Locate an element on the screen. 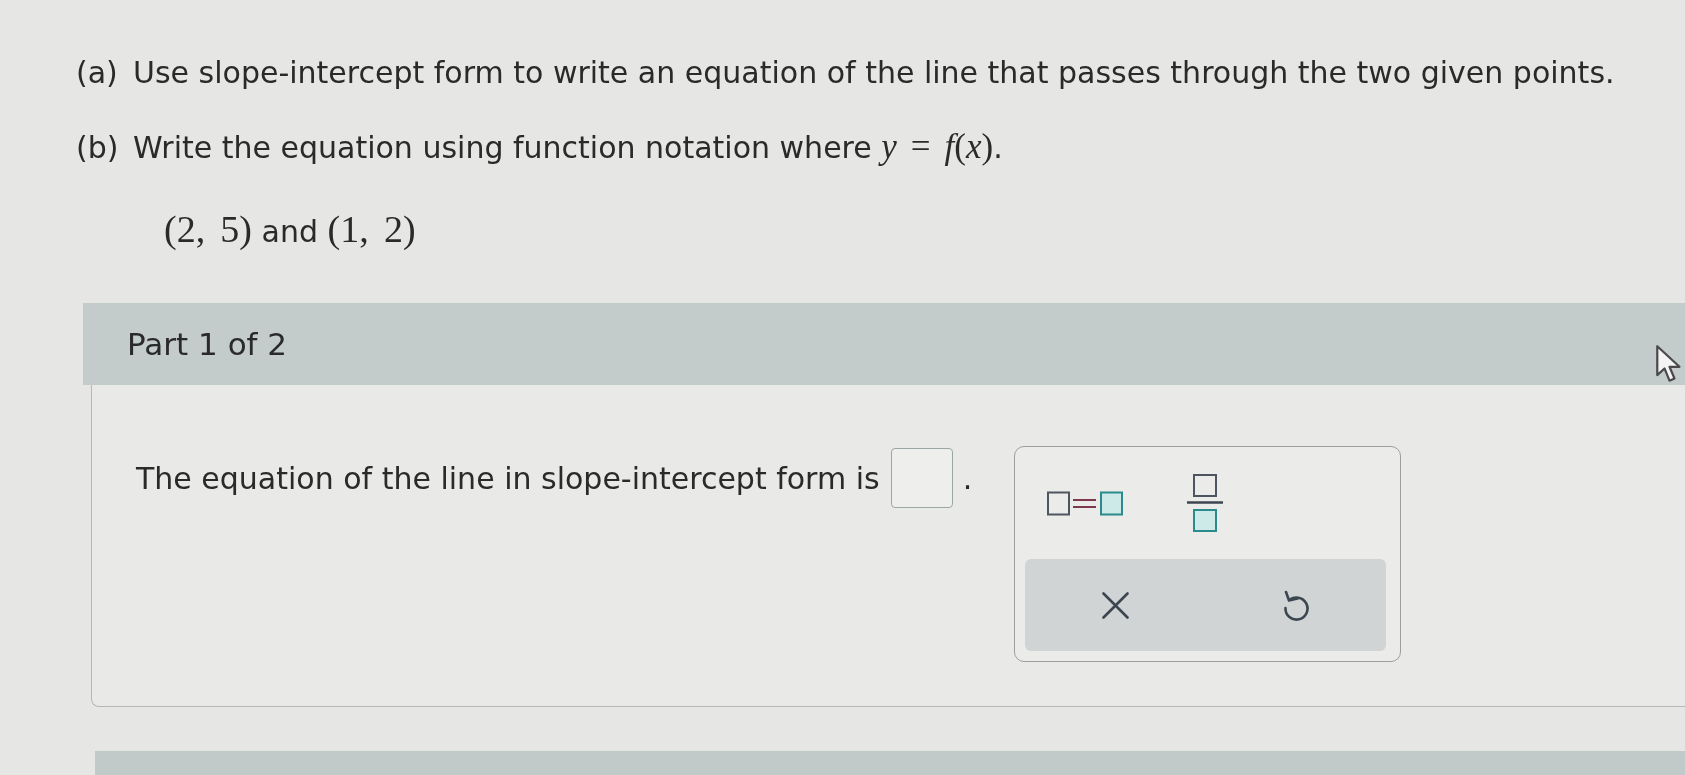 This screenshot has height=775, width=1685. undo-icon is located at coordinates (1295, 605).